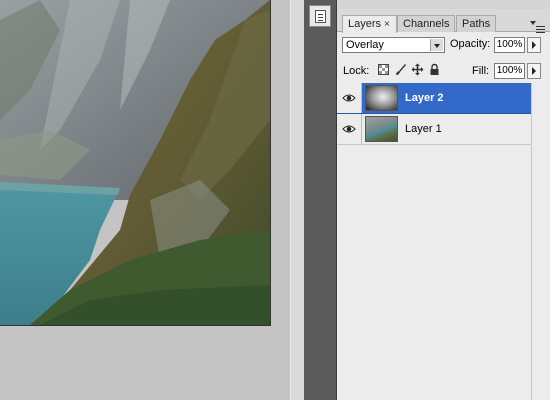 The height and width of the screenshot is (400, 550). What do you see at coordinates (424, 98) in the screenshot?
I see `layer-name: Layer 2` at bounding box center [424, 98].